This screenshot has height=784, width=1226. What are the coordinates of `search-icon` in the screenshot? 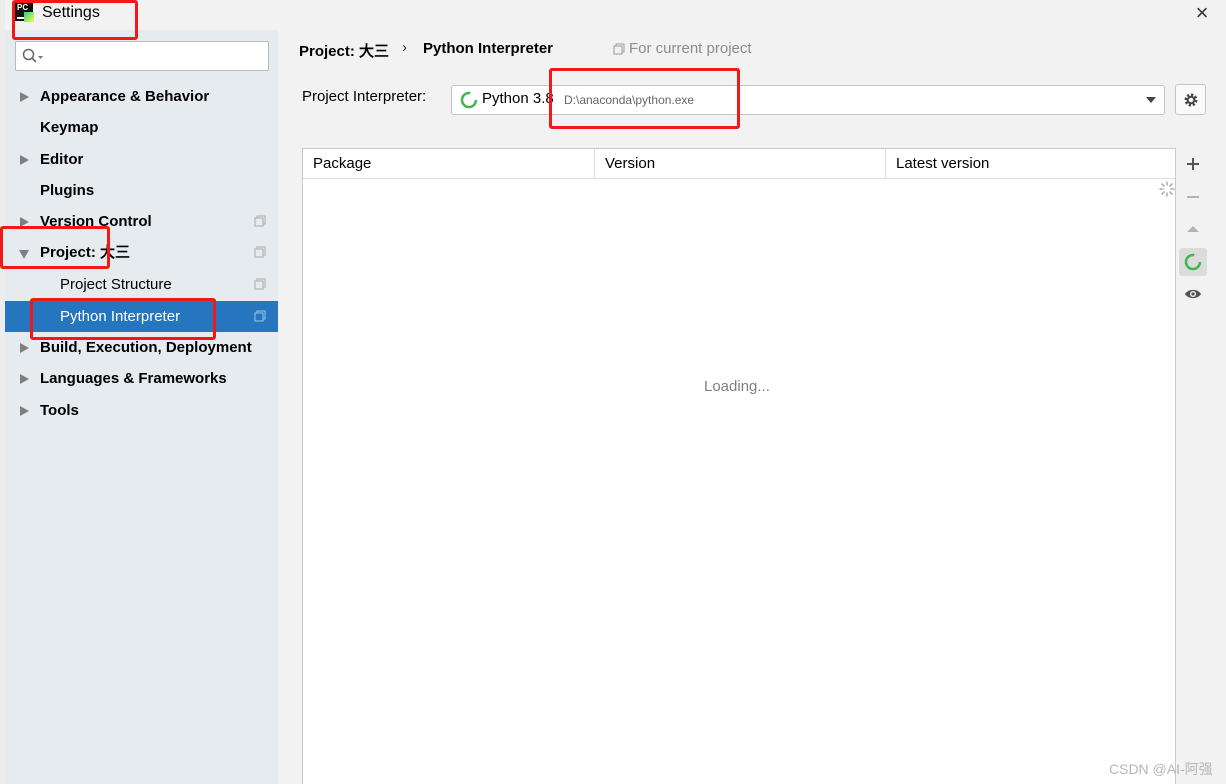 It's located at (32, 55).